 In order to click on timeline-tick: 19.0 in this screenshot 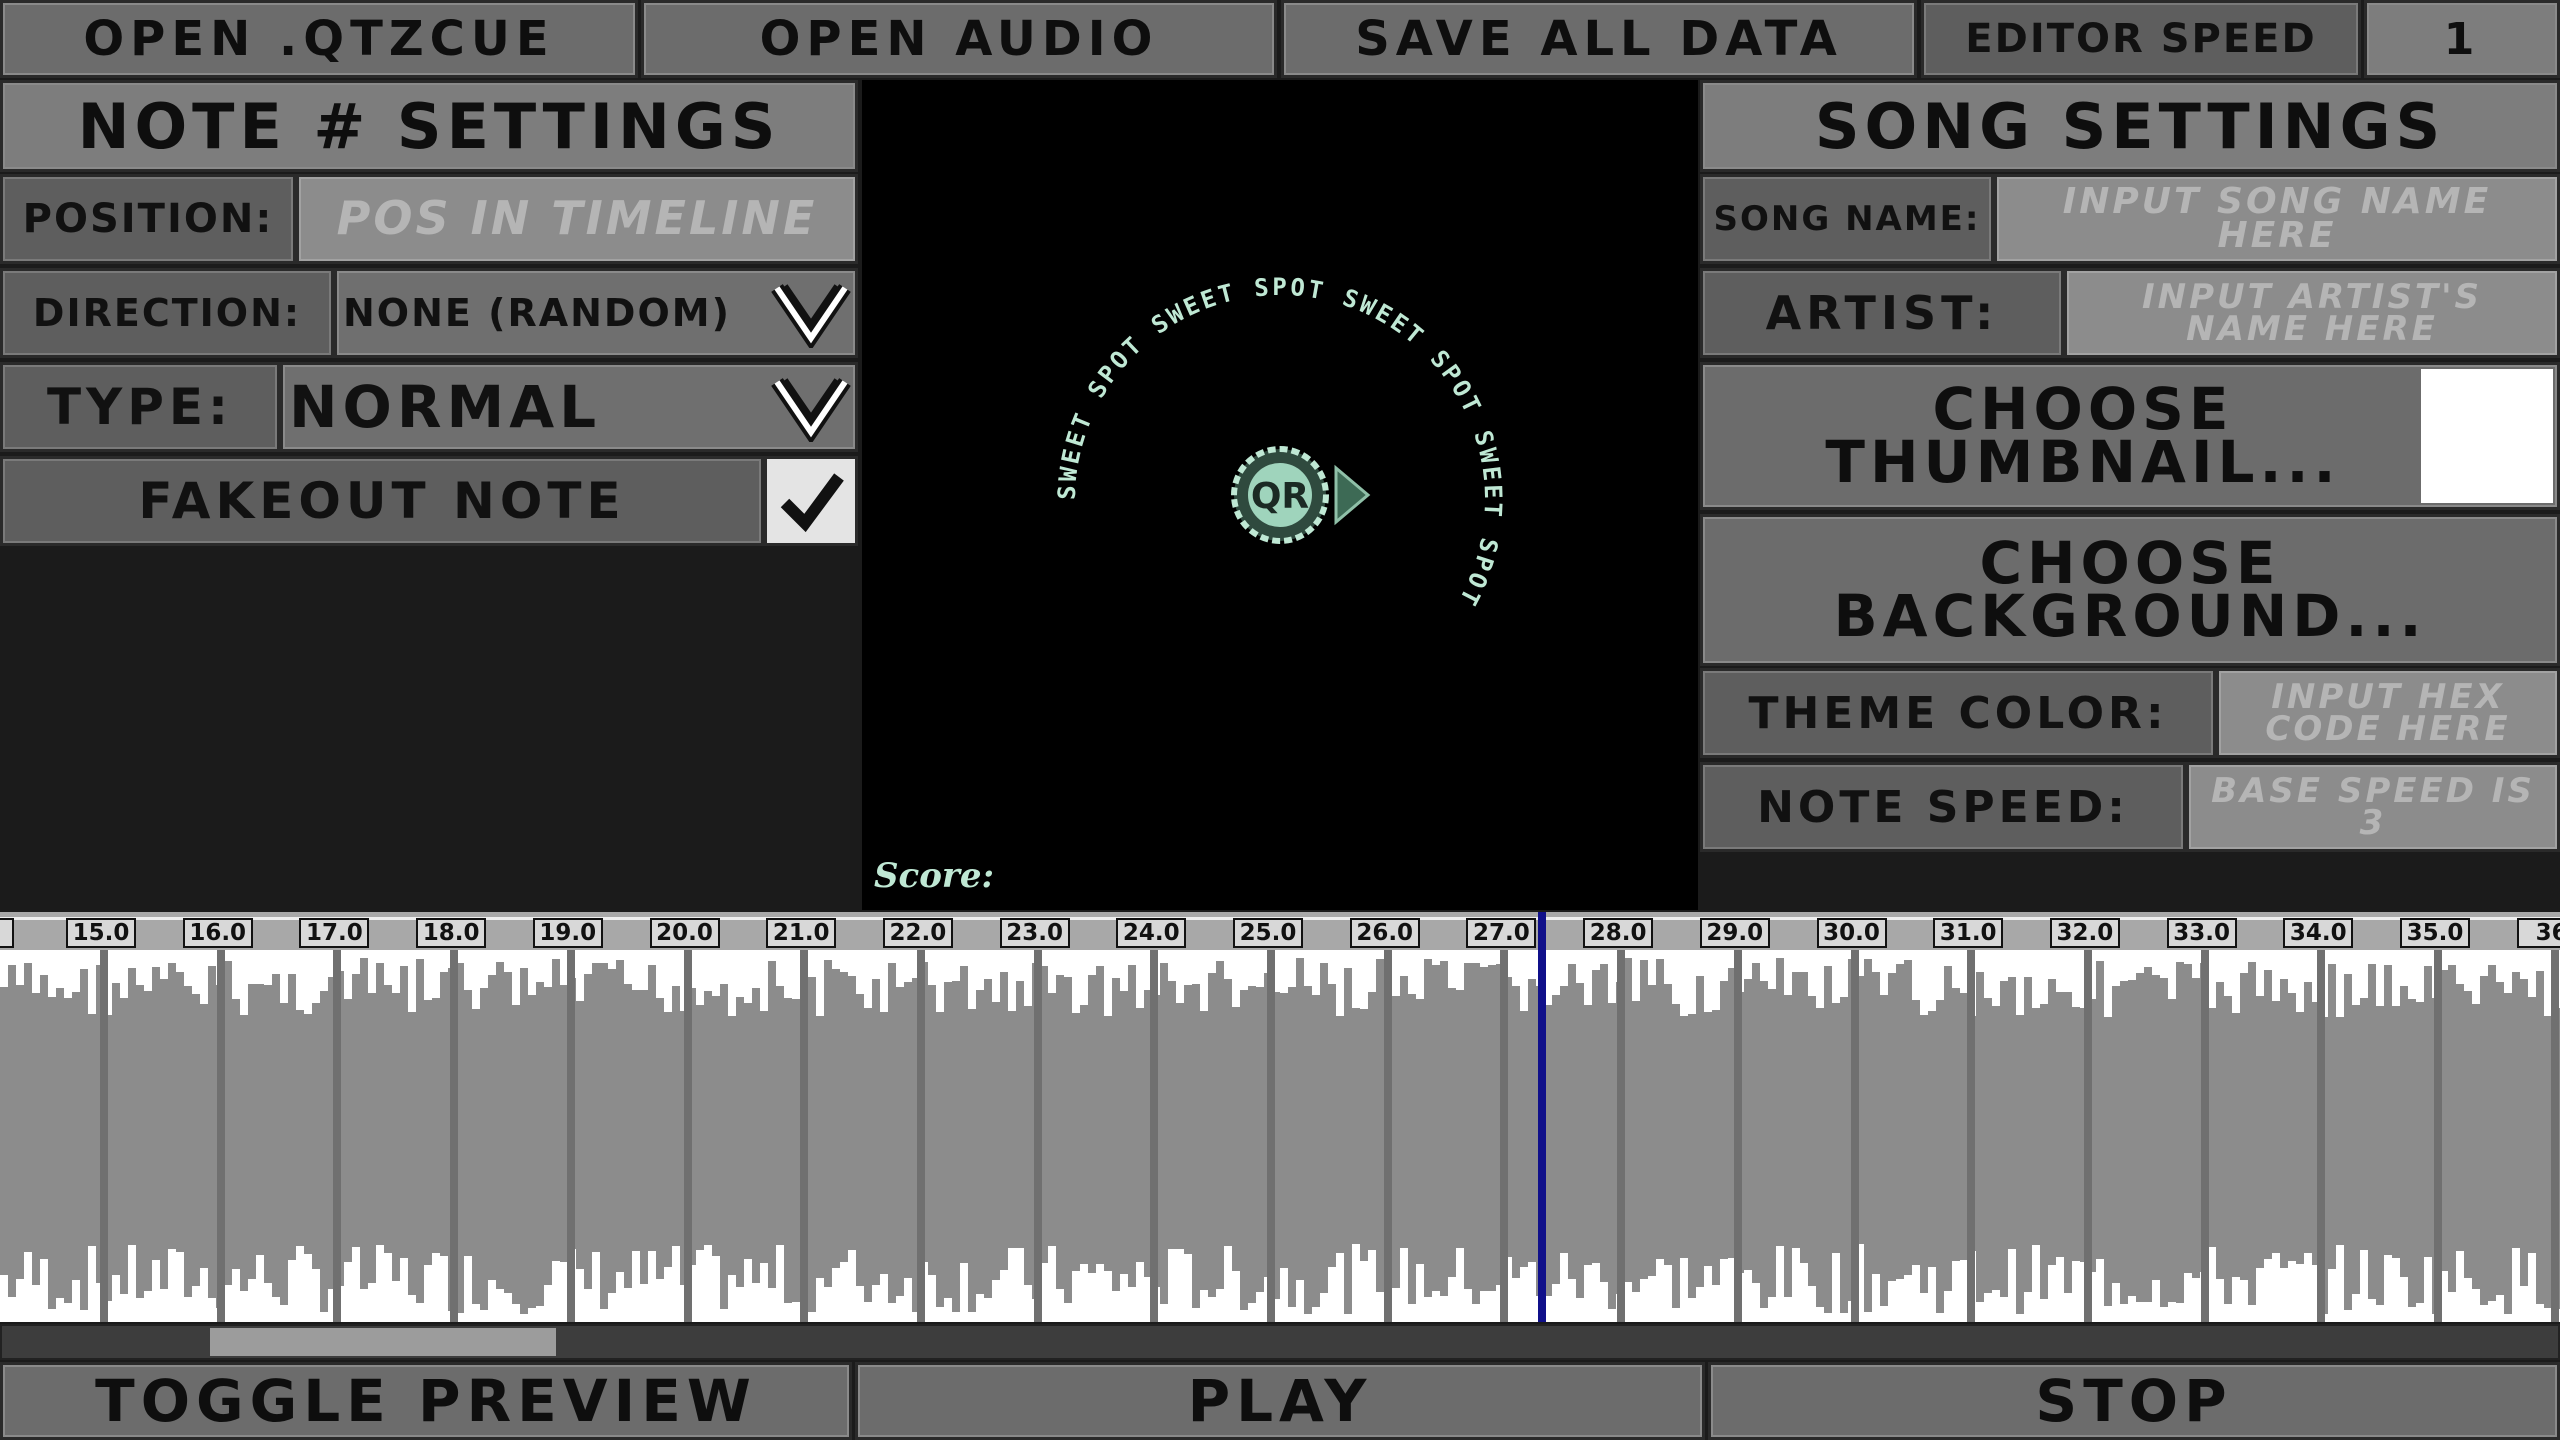, I will do `click(567, 933)`.